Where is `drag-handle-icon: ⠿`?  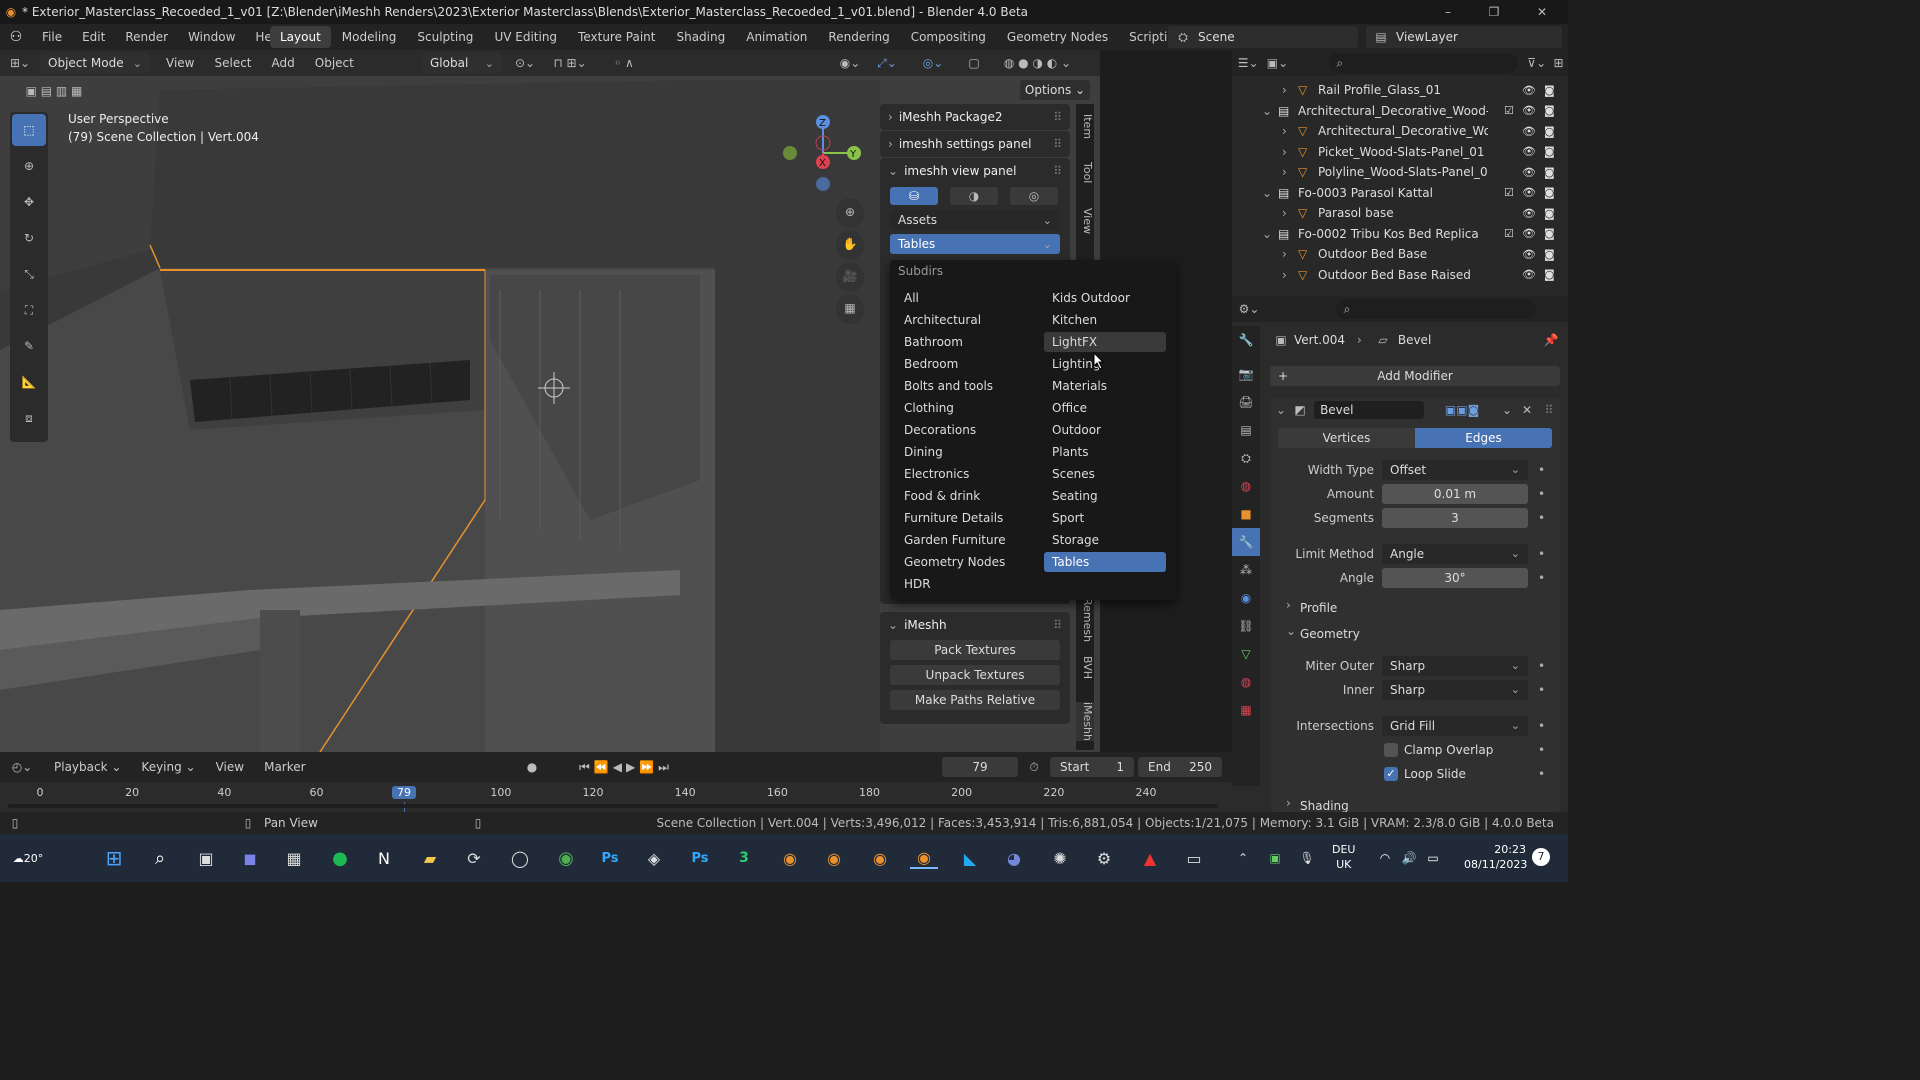 drag-handle-icon: ⠿ is located at coordinates (1057, 117).